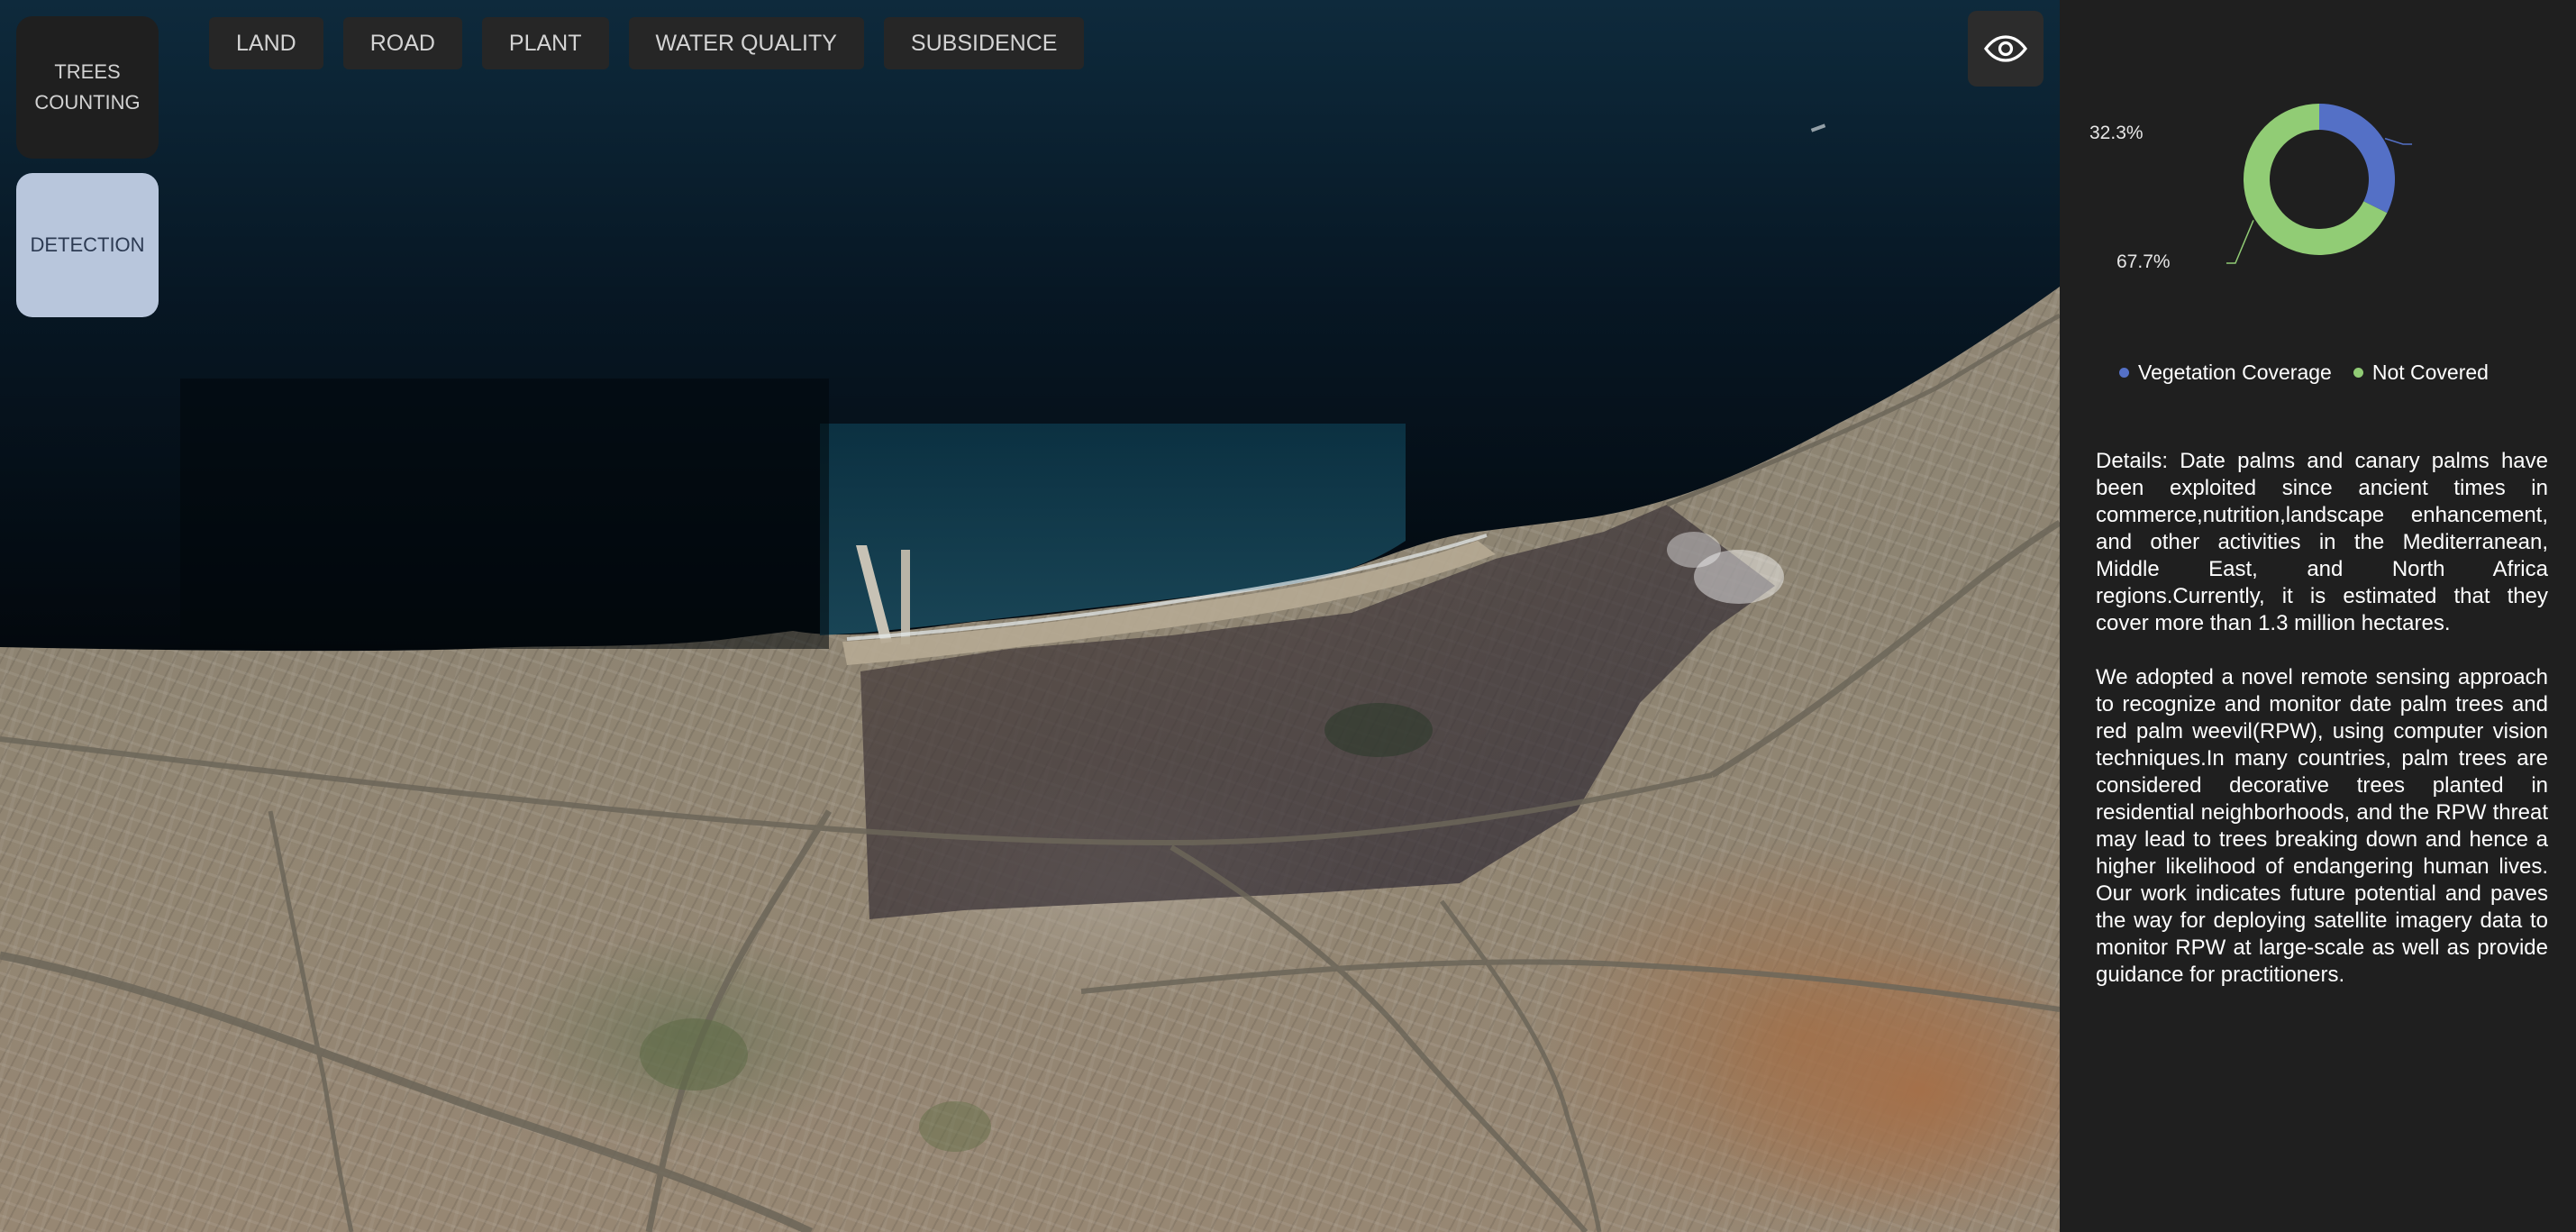 The width and height of the screenshot is (2576, 1232). I want to click on tab-subsidence: SUBSIDENCE, so click(984, 43).